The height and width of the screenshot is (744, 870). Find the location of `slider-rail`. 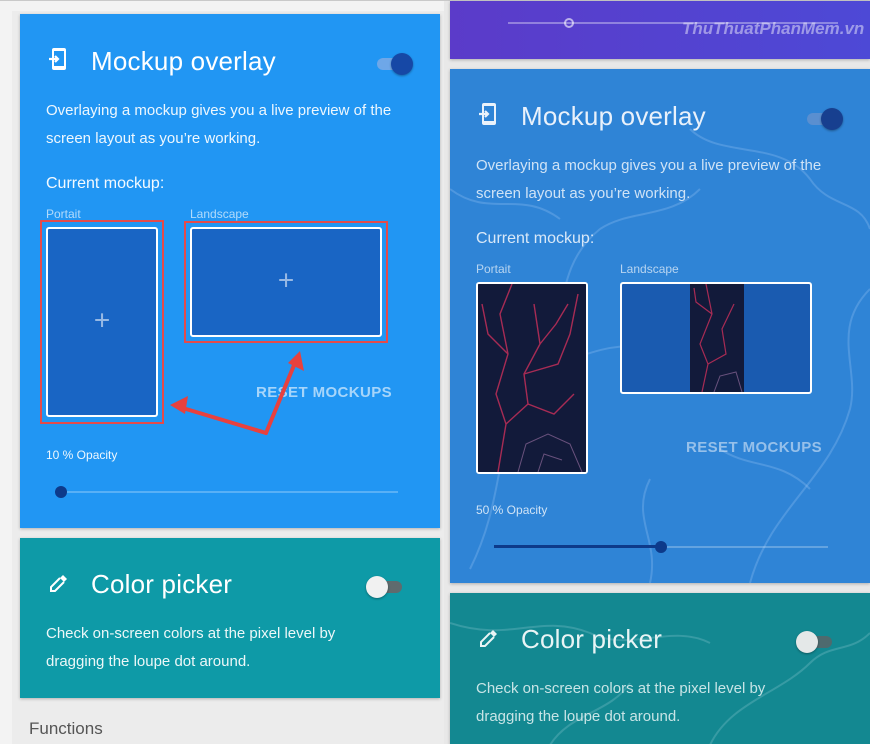

slider-rail is located at coordinates (228, 492).